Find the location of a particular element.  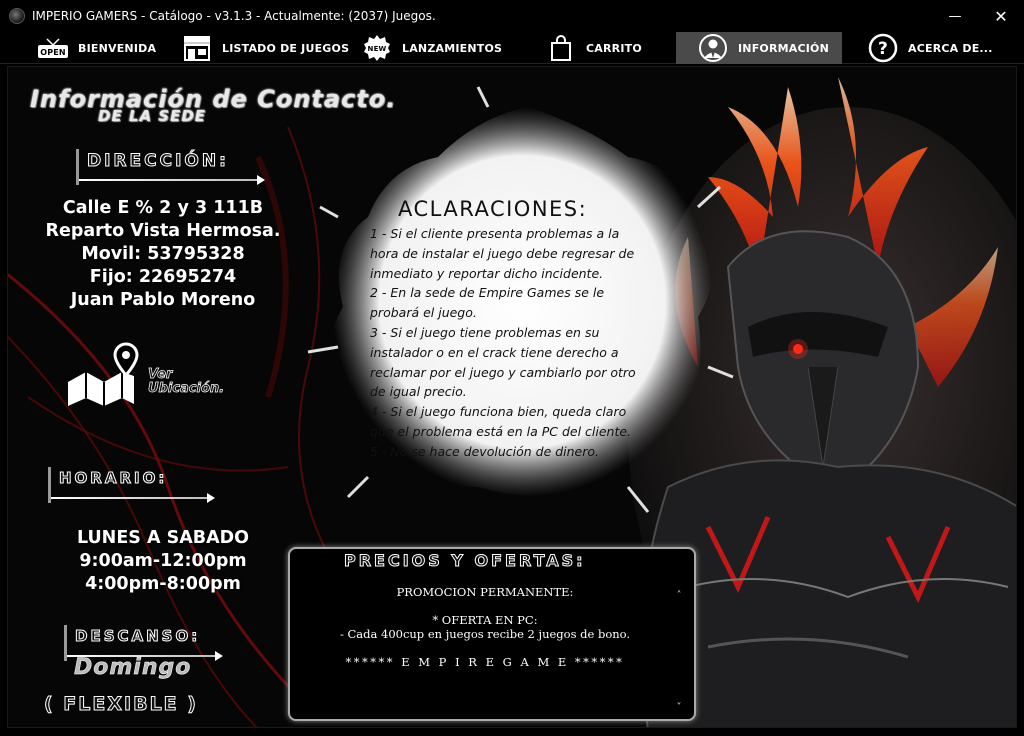

tab-carrito: CARRITO is located at coordinates (609, 48).